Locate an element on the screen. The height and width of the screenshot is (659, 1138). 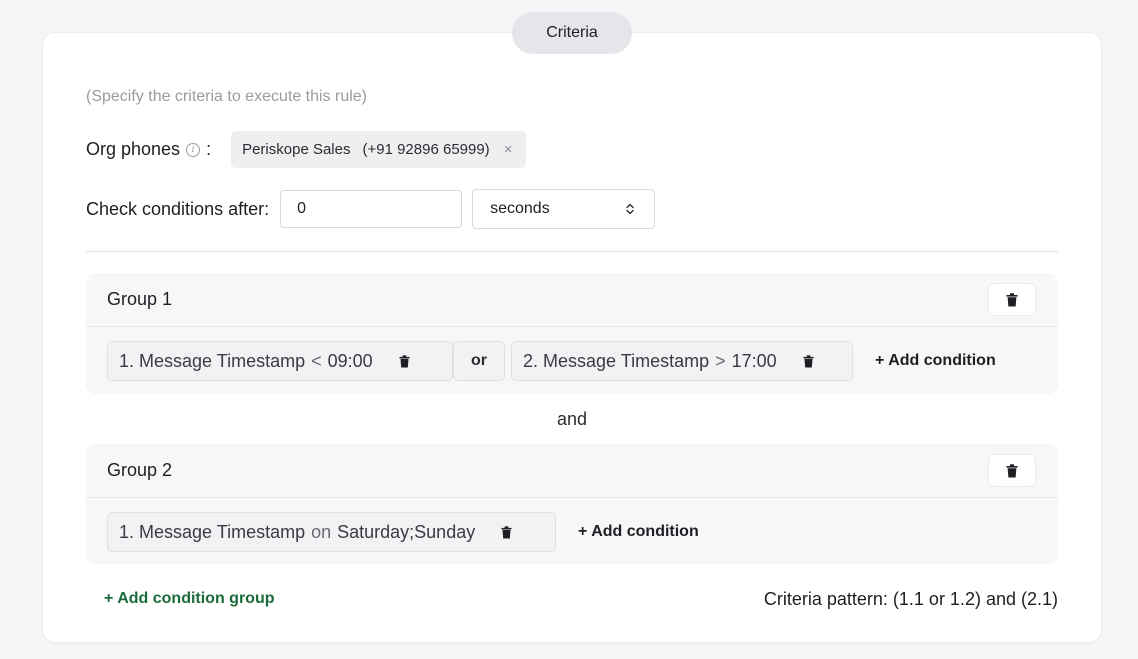
delay-unit-value: seconds is located at coordinates (520, 208).